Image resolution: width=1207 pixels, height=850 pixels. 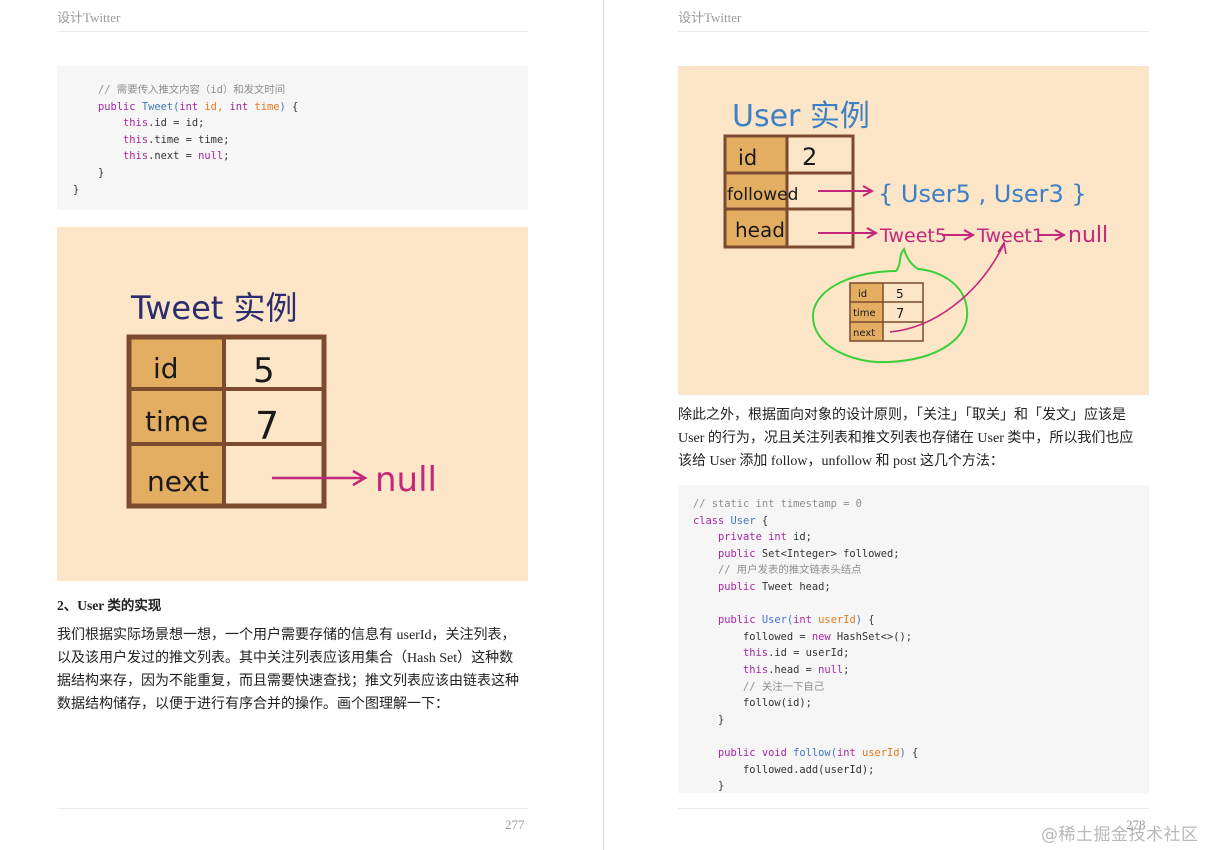 I want to click on code-line: public Set<Integer> followed;, so click(x=809, y=553).